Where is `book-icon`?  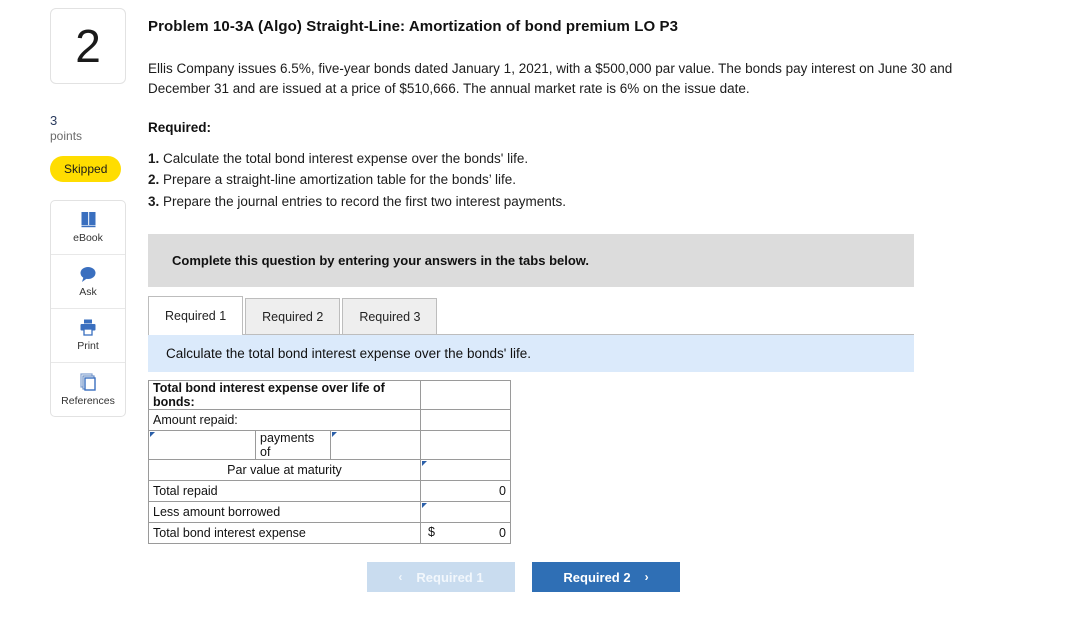 book-icon is located at coordinates (88, 219).